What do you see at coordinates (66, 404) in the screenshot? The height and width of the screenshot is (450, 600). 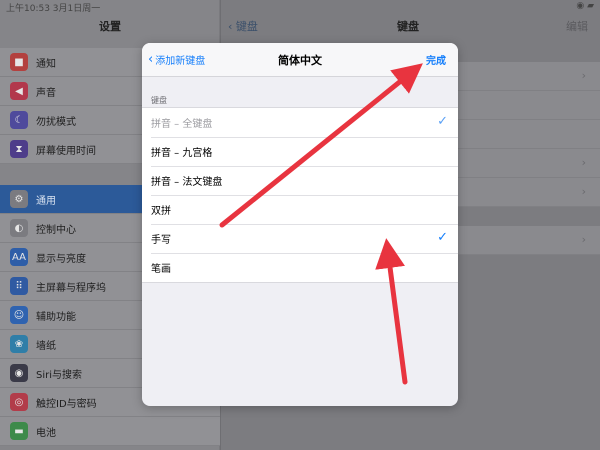 I see `sidebar-item-label: 触控ID与密码` at bounding box center [66, 404].